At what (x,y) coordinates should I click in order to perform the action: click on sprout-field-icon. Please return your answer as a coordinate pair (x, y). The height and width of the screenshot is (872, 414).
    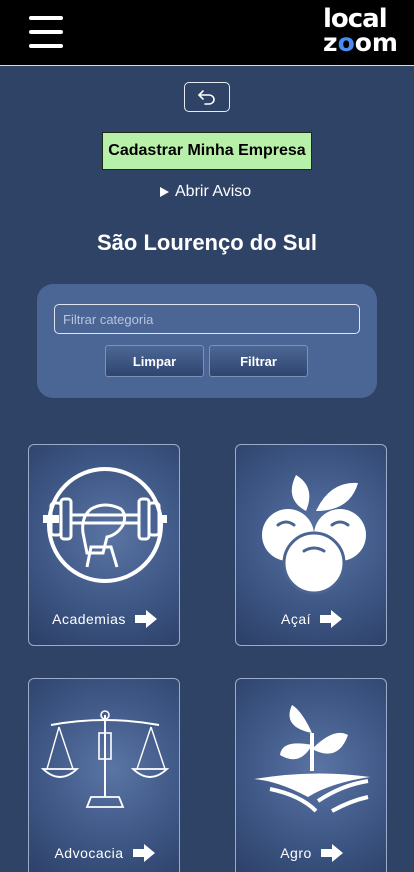
    Looking at the image, I should click on (312, 759).